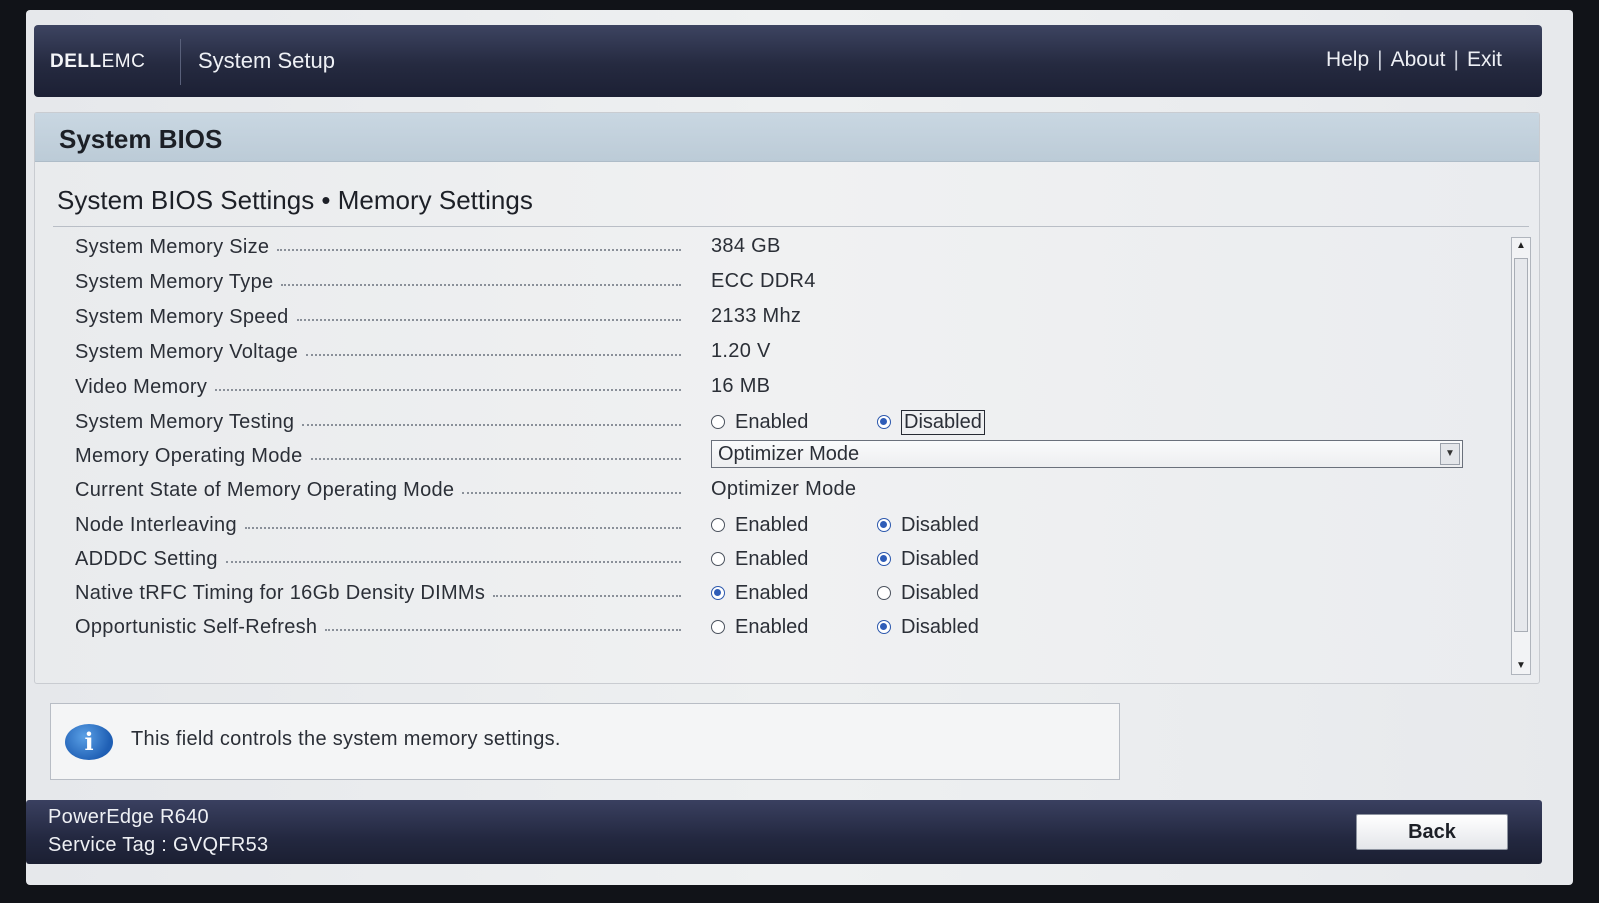  What do you see at coordinates (1450, 454) in the screenshot?
I see `dropdown-arrow-icon: ▼` at bounding box center [1450, 454].